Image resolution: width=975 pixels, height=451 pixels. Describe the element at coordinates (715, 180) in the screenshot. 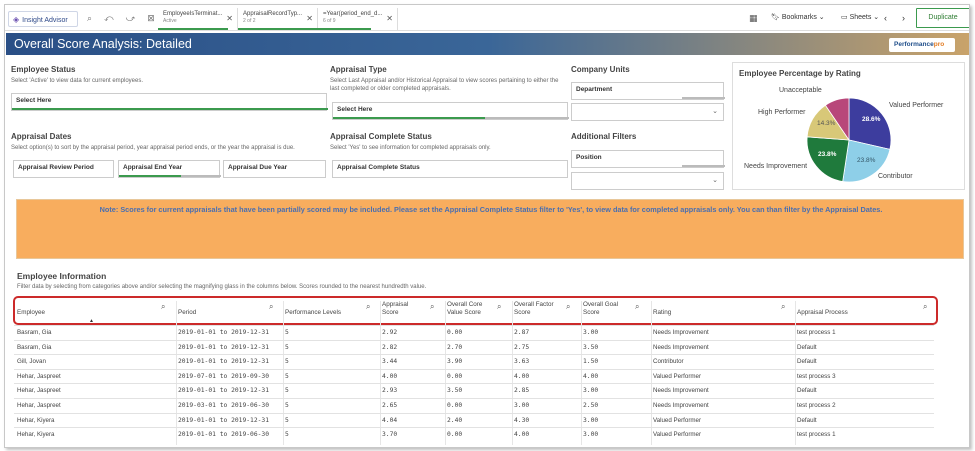

I see `chevron-down-icon: ⌄` at that location.